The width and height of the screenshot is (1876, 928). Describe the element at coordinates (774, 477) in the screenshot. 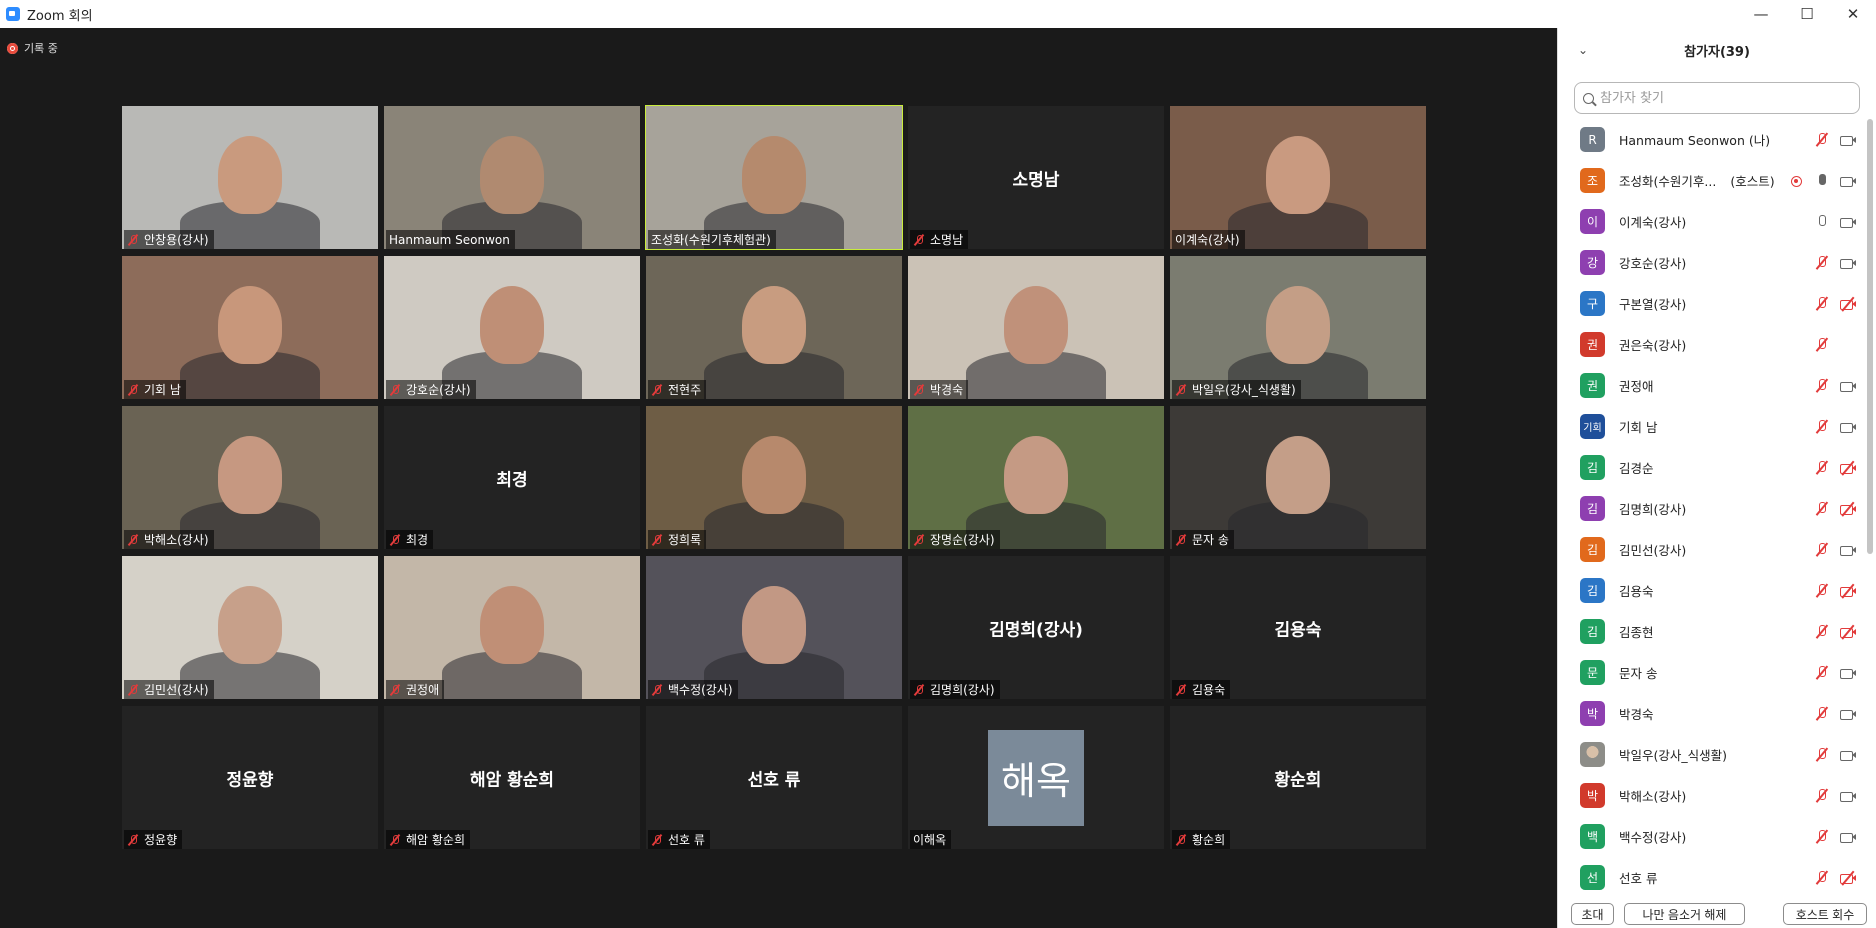

I see `video-tile: 정희록` at that location.